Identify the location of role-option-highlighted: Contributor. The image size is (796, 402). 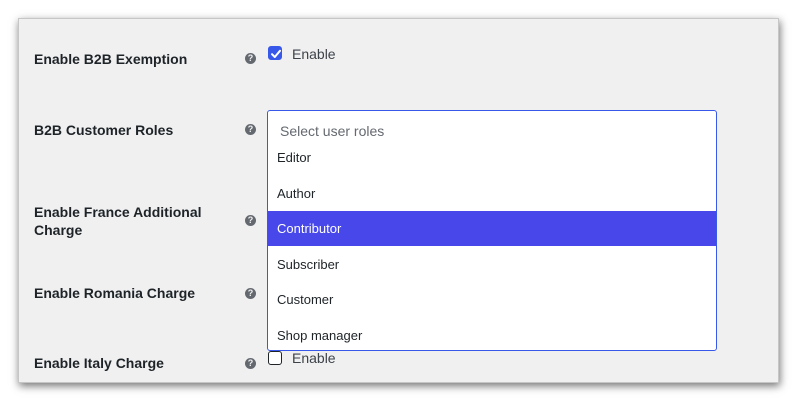
(492, 228).